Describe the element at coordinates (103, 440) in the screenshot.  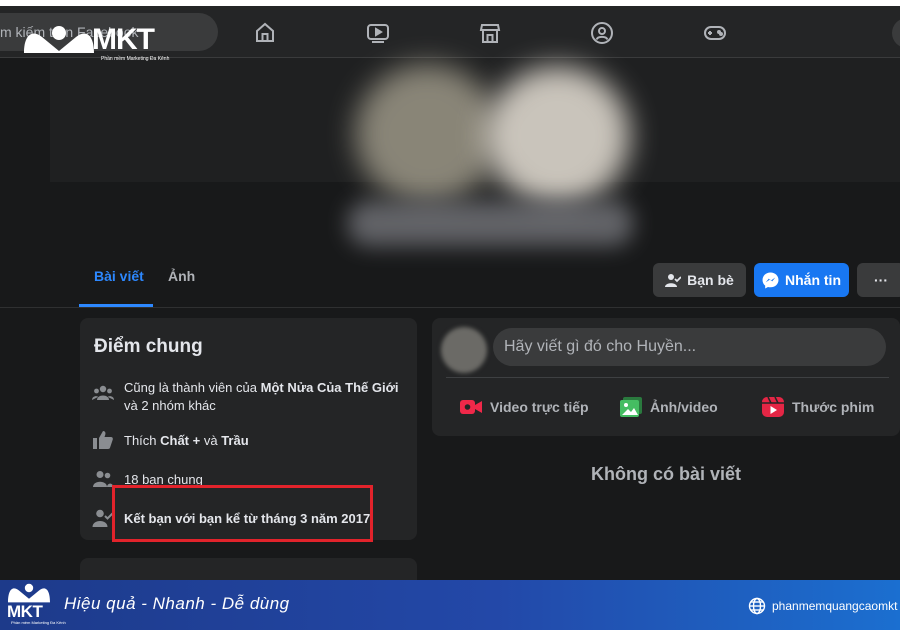
I see `like-icon` at that location.